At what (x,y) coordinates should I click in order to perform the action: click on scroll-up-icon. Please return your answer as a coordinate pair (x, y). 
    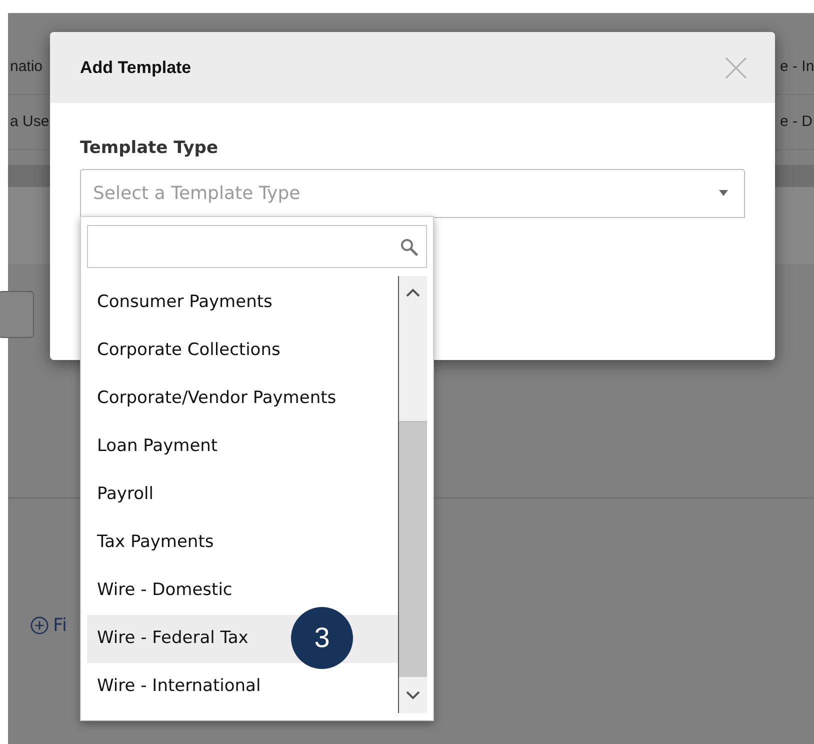
    Looking at the image, I should click on (413, 292).